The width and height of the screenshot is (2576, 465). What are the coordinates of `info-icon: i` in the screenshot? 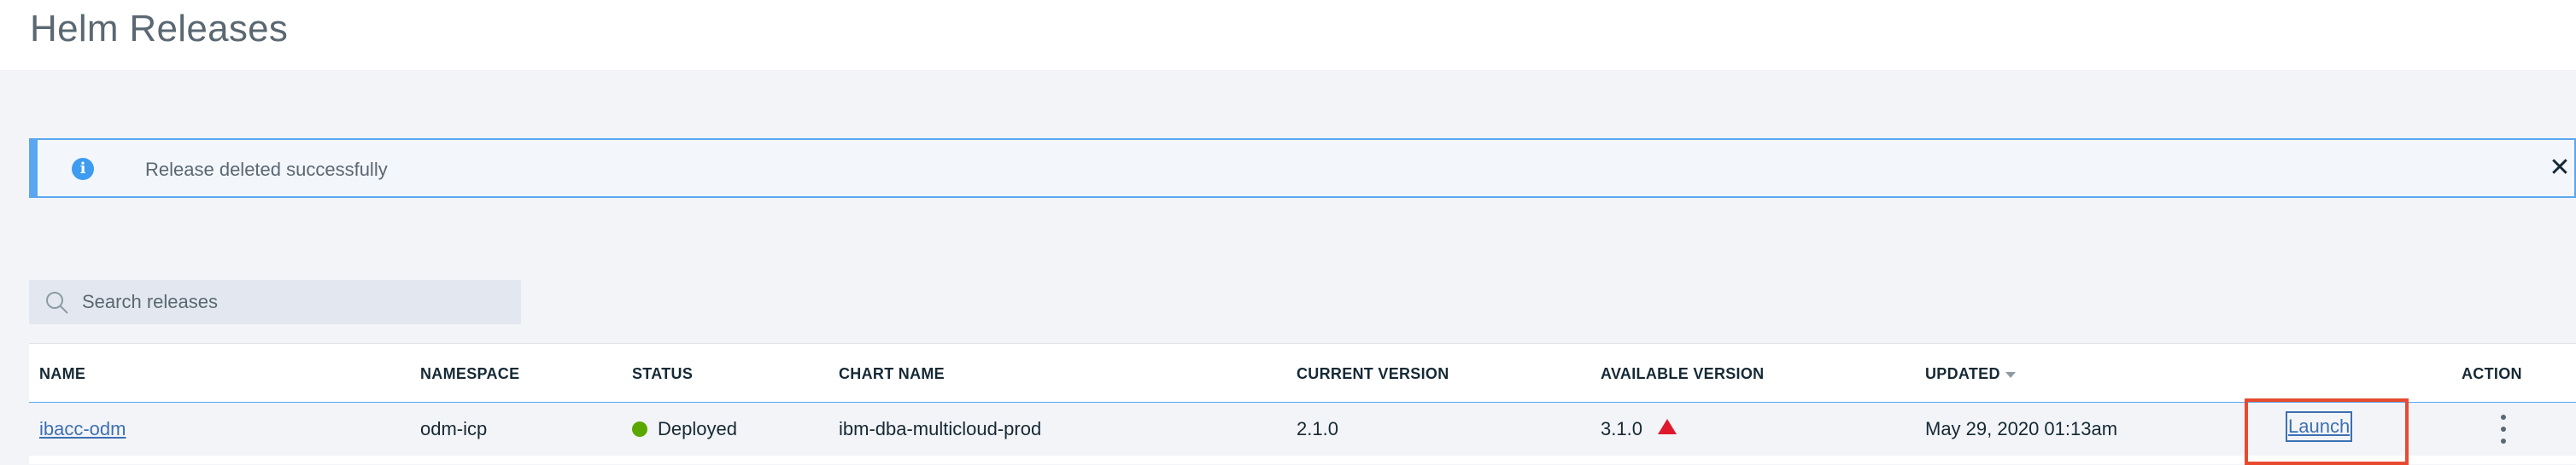 It's located at (83, 169).